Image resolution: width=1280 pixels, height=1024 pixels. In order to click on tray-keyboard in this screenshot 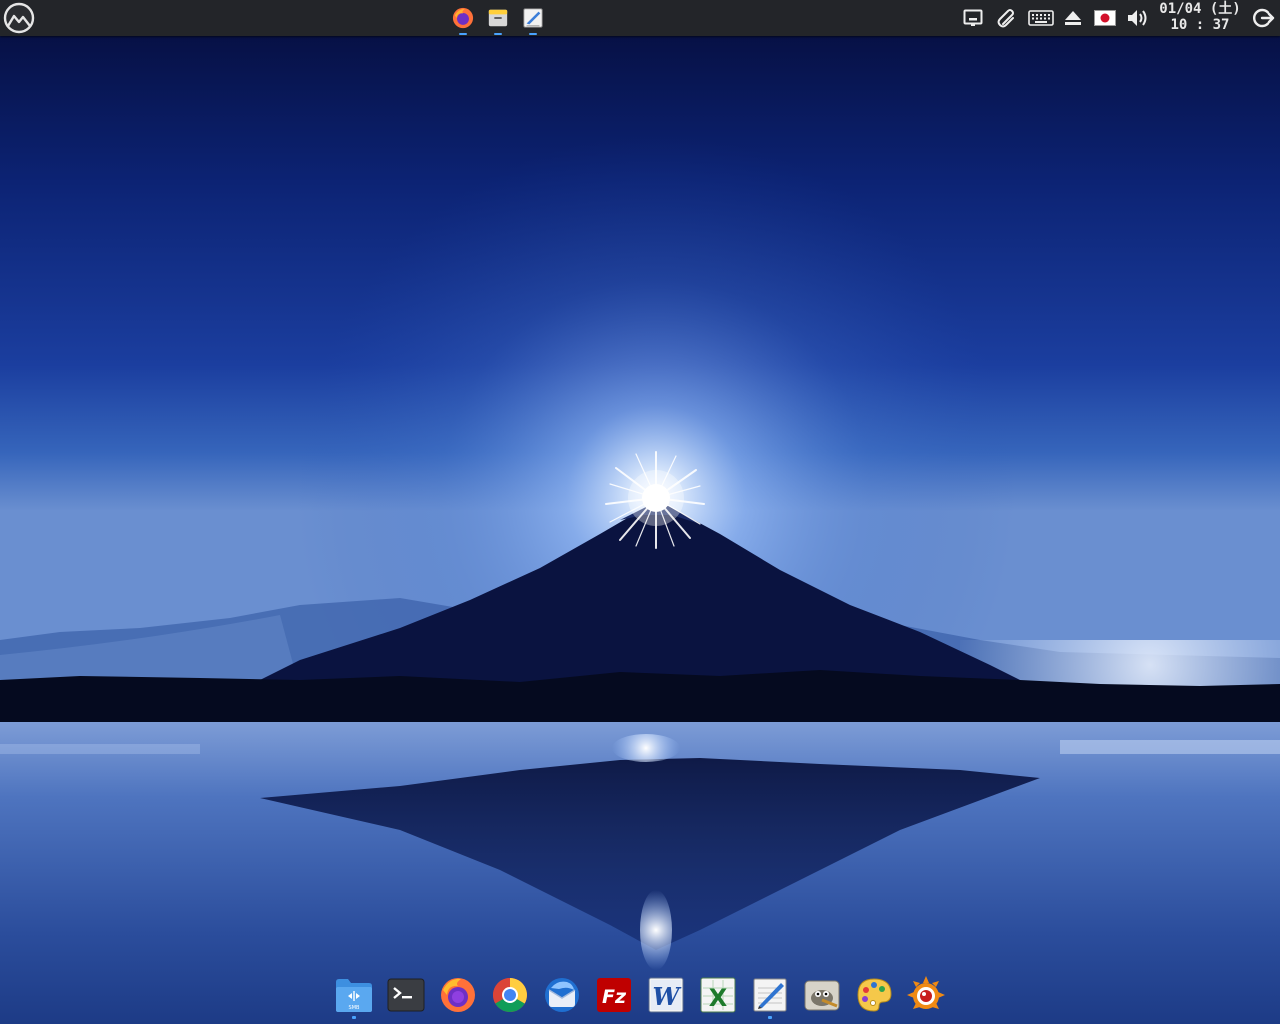, I will do `click(1041, 18)`.